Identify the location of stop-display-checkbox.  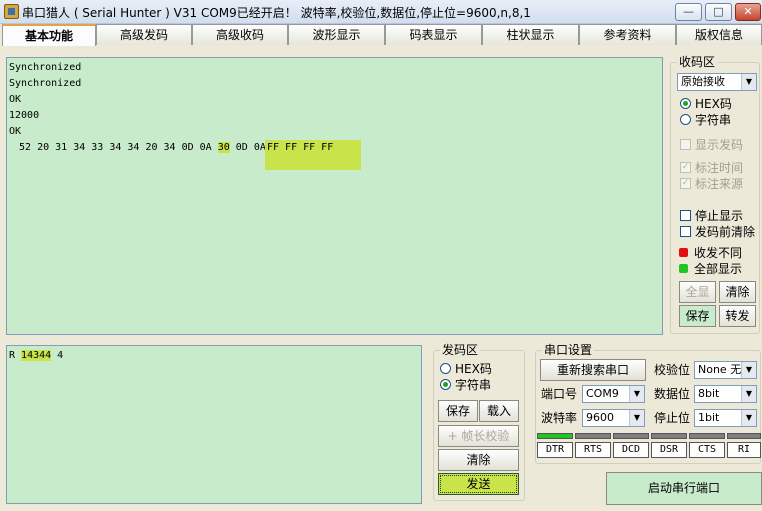
(685, 215).